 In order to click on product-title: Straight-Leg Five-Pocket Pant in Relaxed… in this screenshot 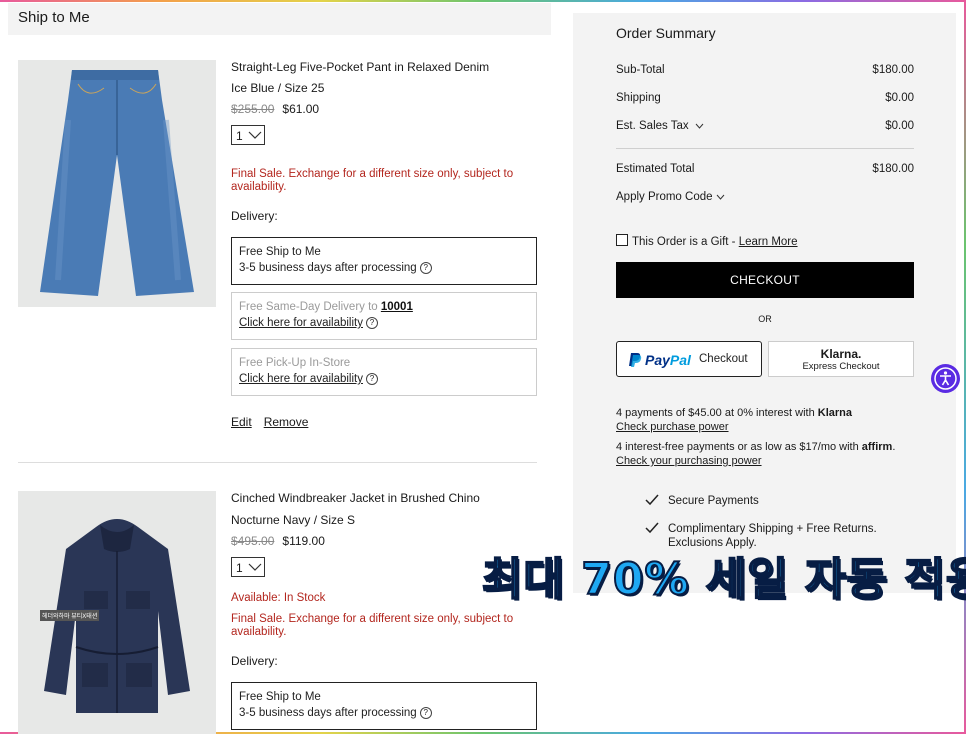, I will do `click(360, 67)`.